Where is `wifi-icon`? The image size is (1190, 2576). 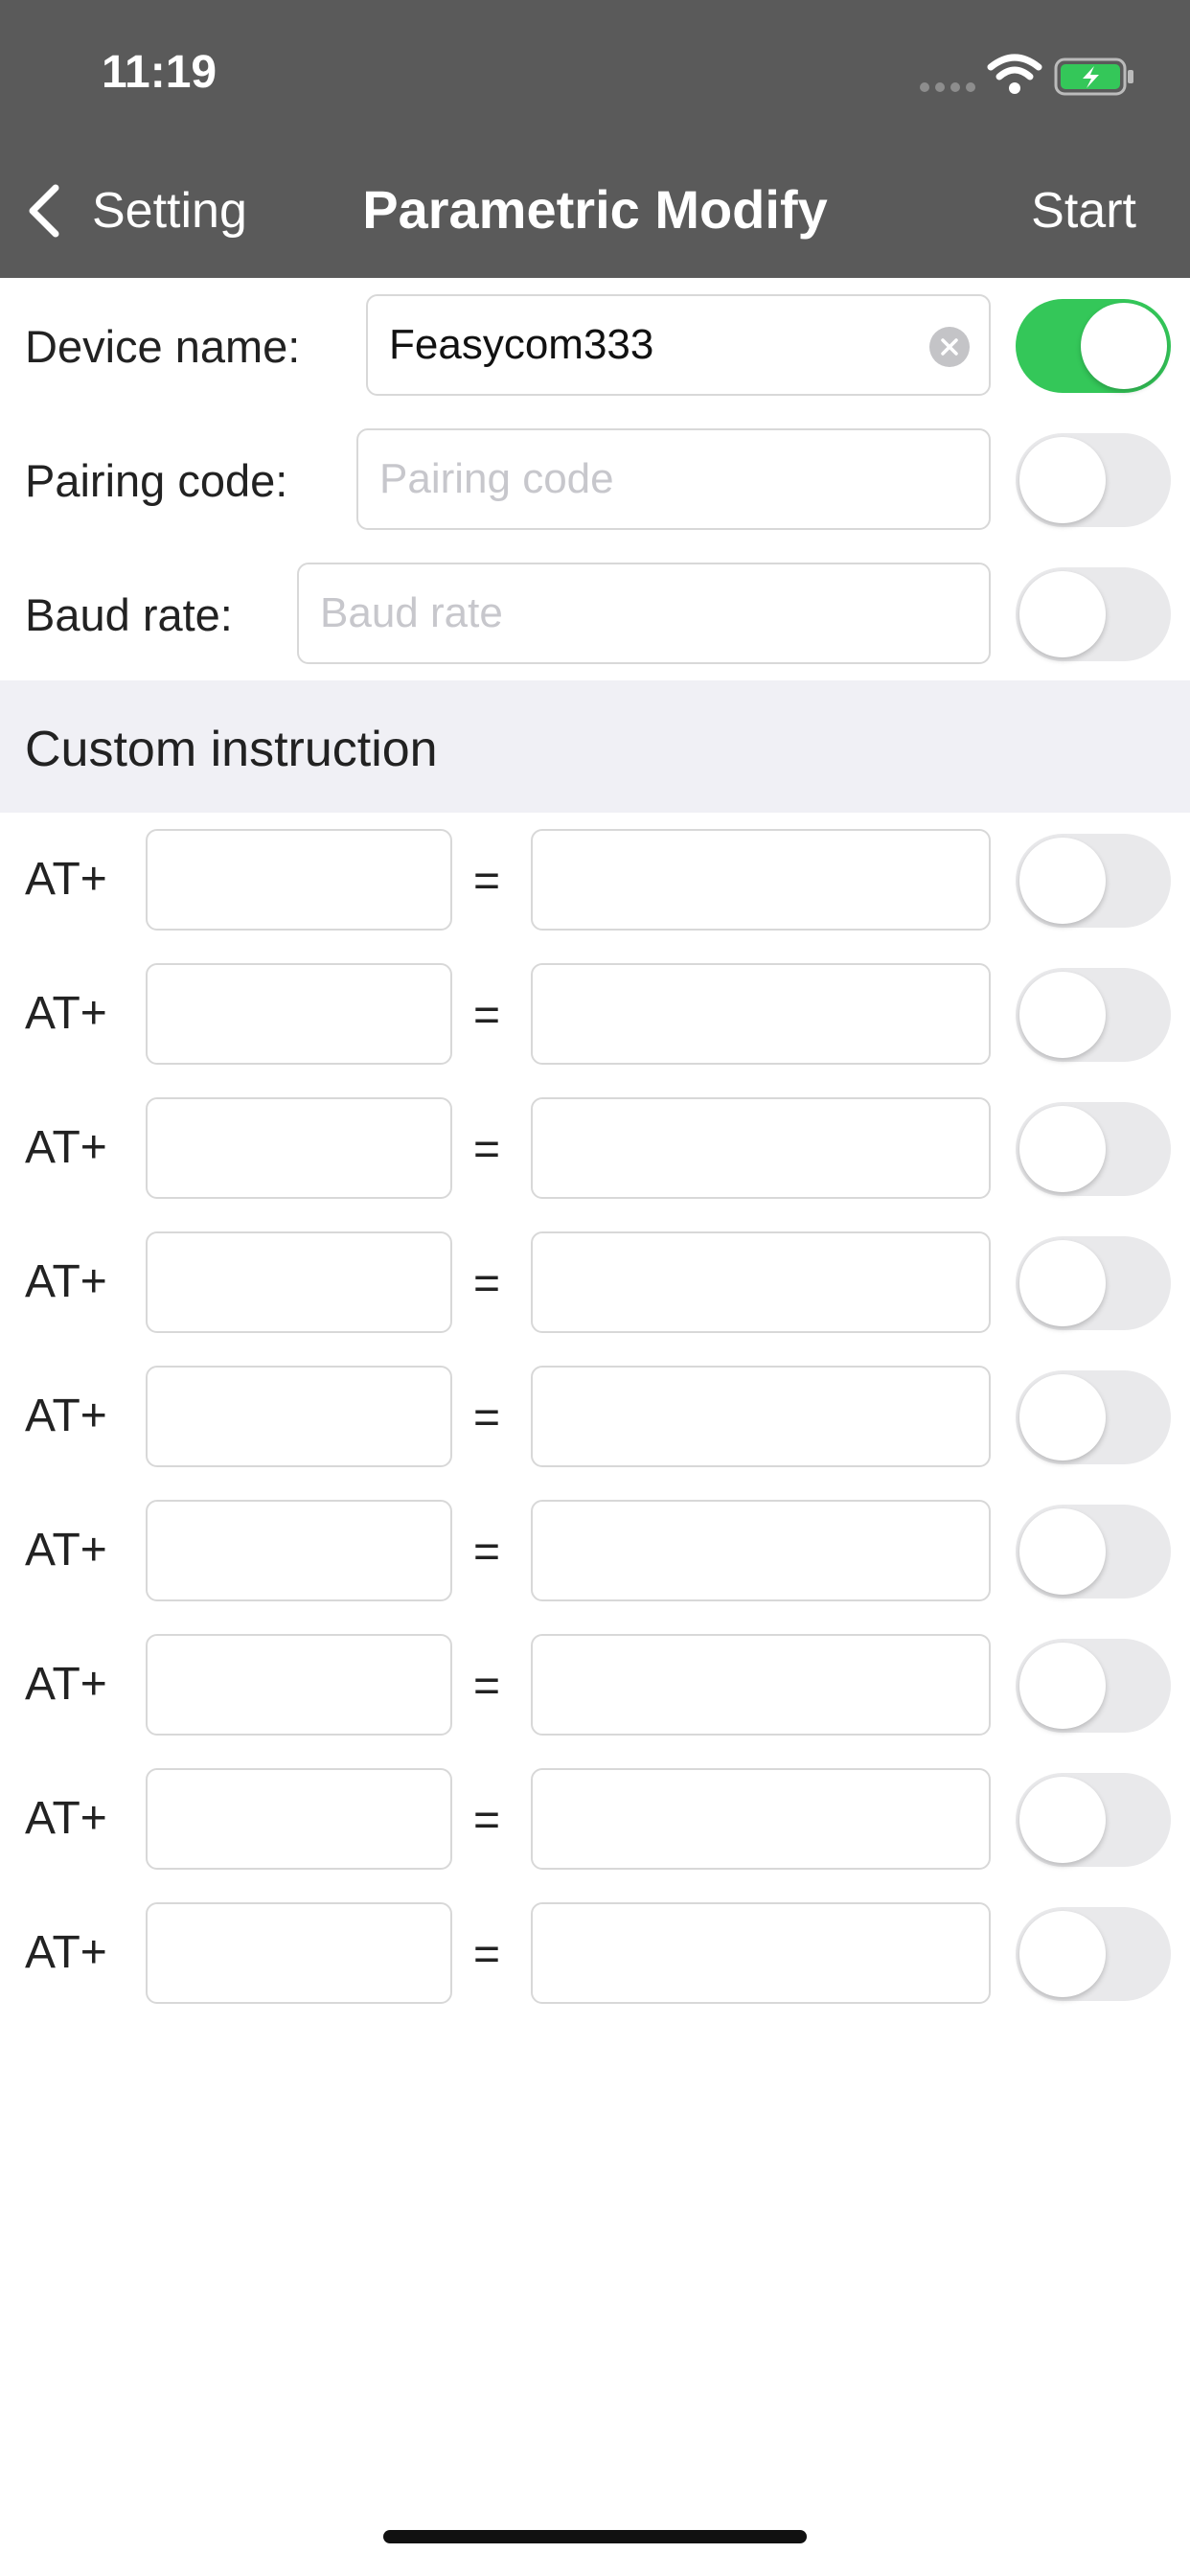 wifi-icon is located at coordinates (1015, 74).